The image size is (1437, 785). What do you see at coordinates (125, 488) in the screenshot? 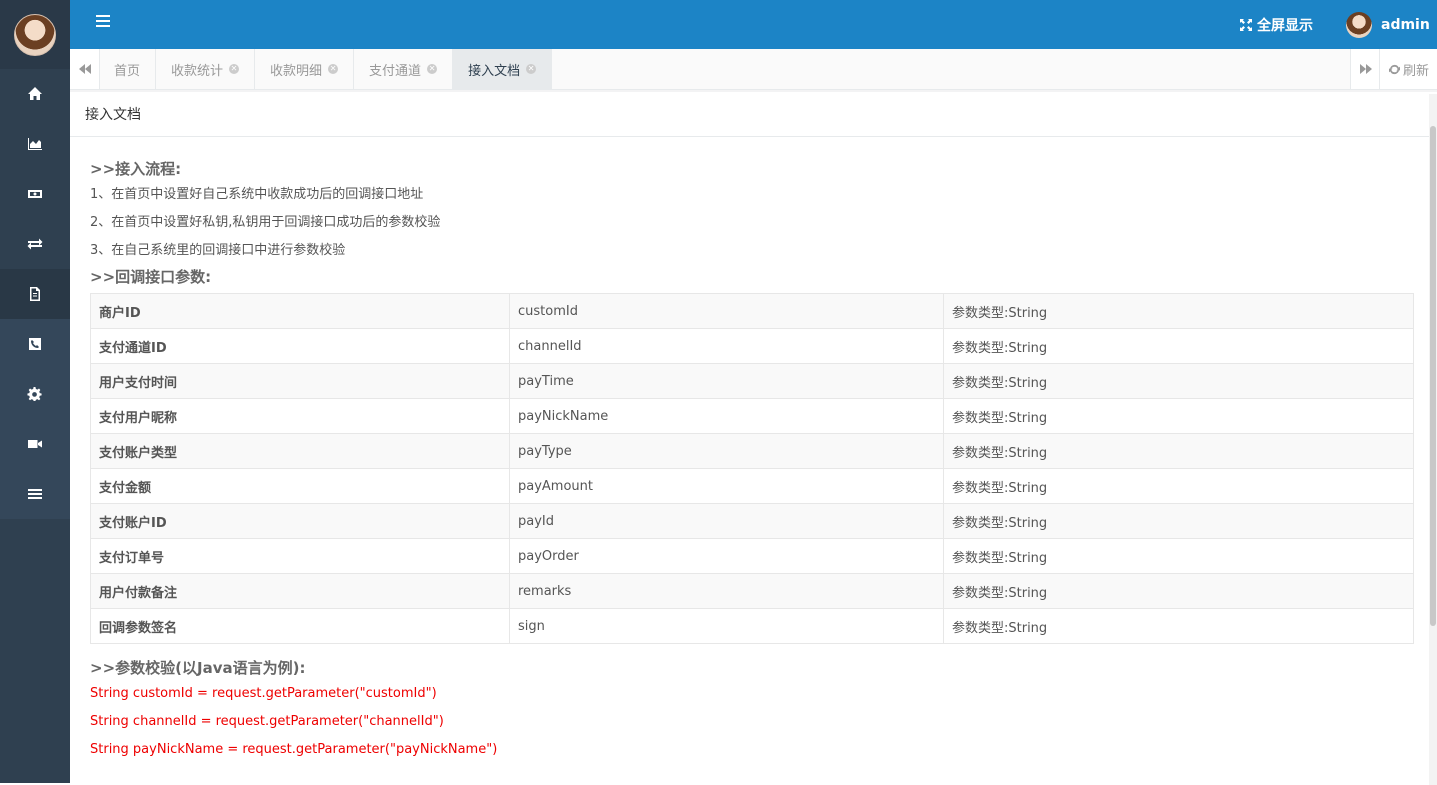
I see `param-name: 支付金额` at bounding box center [125, 488].